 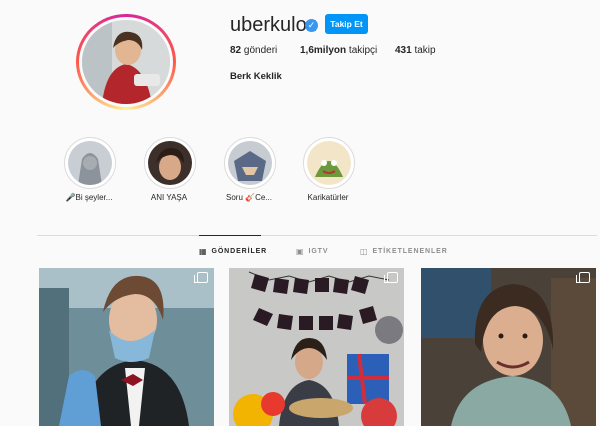 What do you see at coordinates (318, 251) in the screenshot?
I see `tab-igtv-label: IGTV` at bounding box center [318, 251].